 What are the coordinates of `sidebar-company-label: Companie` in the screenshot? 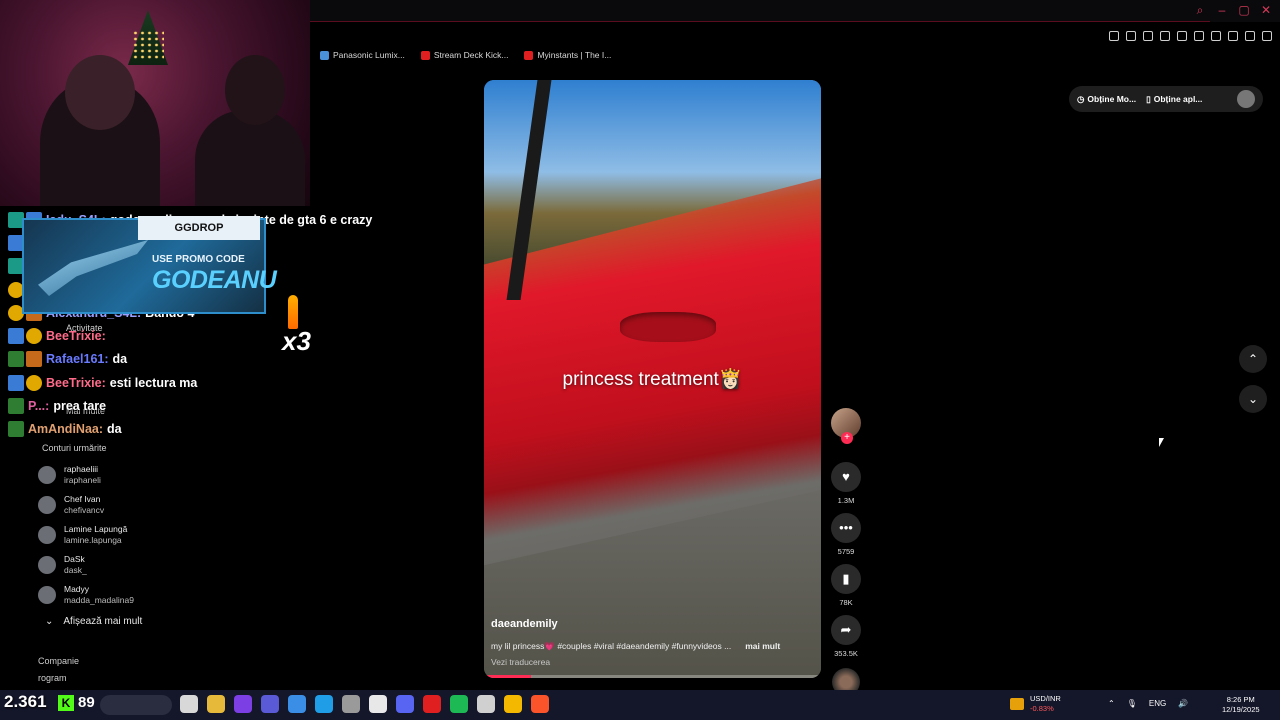 It's located at (58, 661).